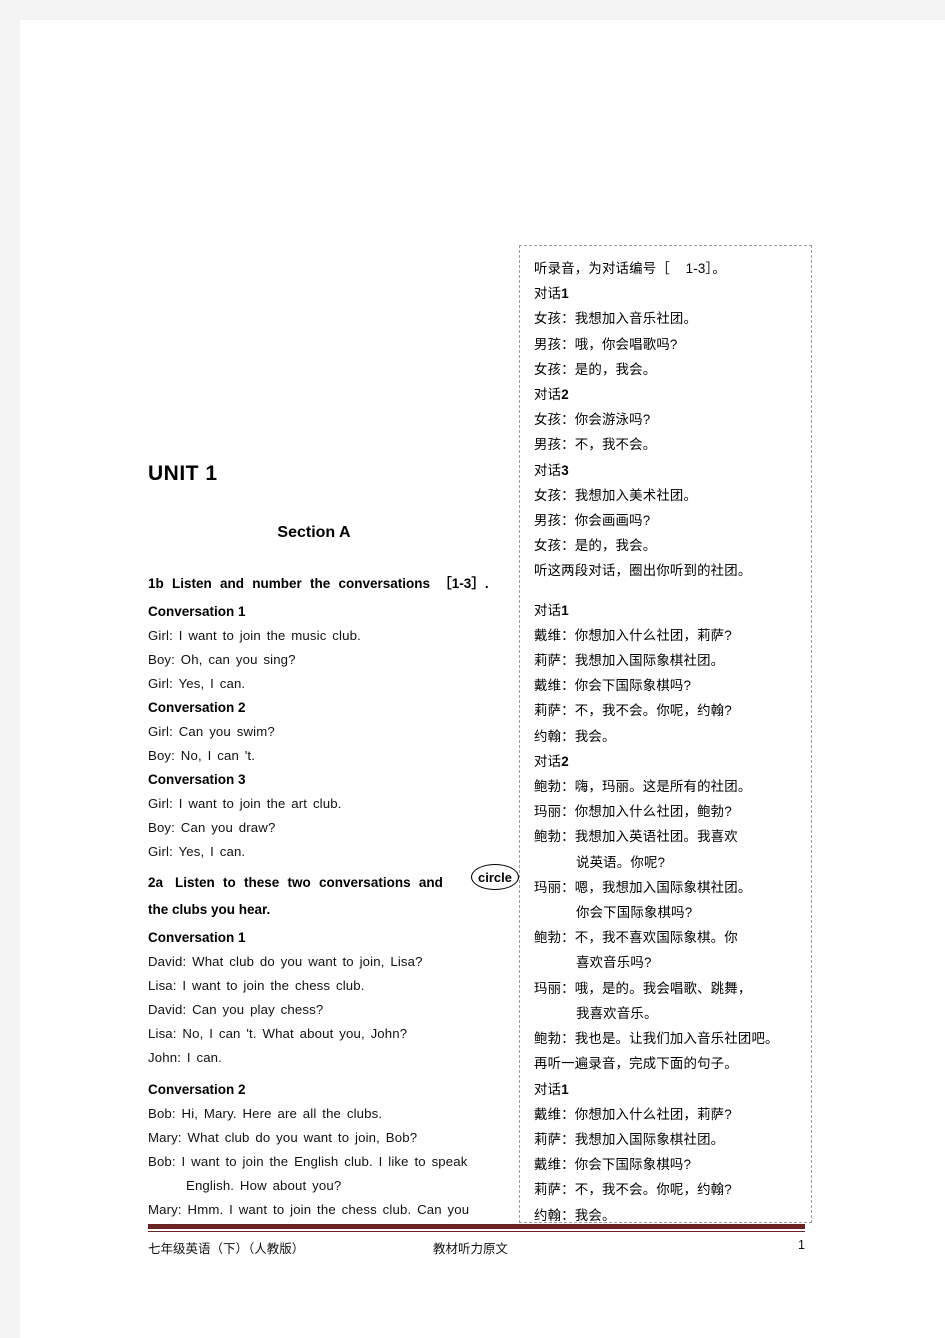 Image resolution: width=945 pixels, height=1338 pixels. What do you see at coordinates (636, 837) in the screenshot?
I see `translation-line: 鲍勃：我想加入英语社团。我喜欢` at bounding box center [636, 837].